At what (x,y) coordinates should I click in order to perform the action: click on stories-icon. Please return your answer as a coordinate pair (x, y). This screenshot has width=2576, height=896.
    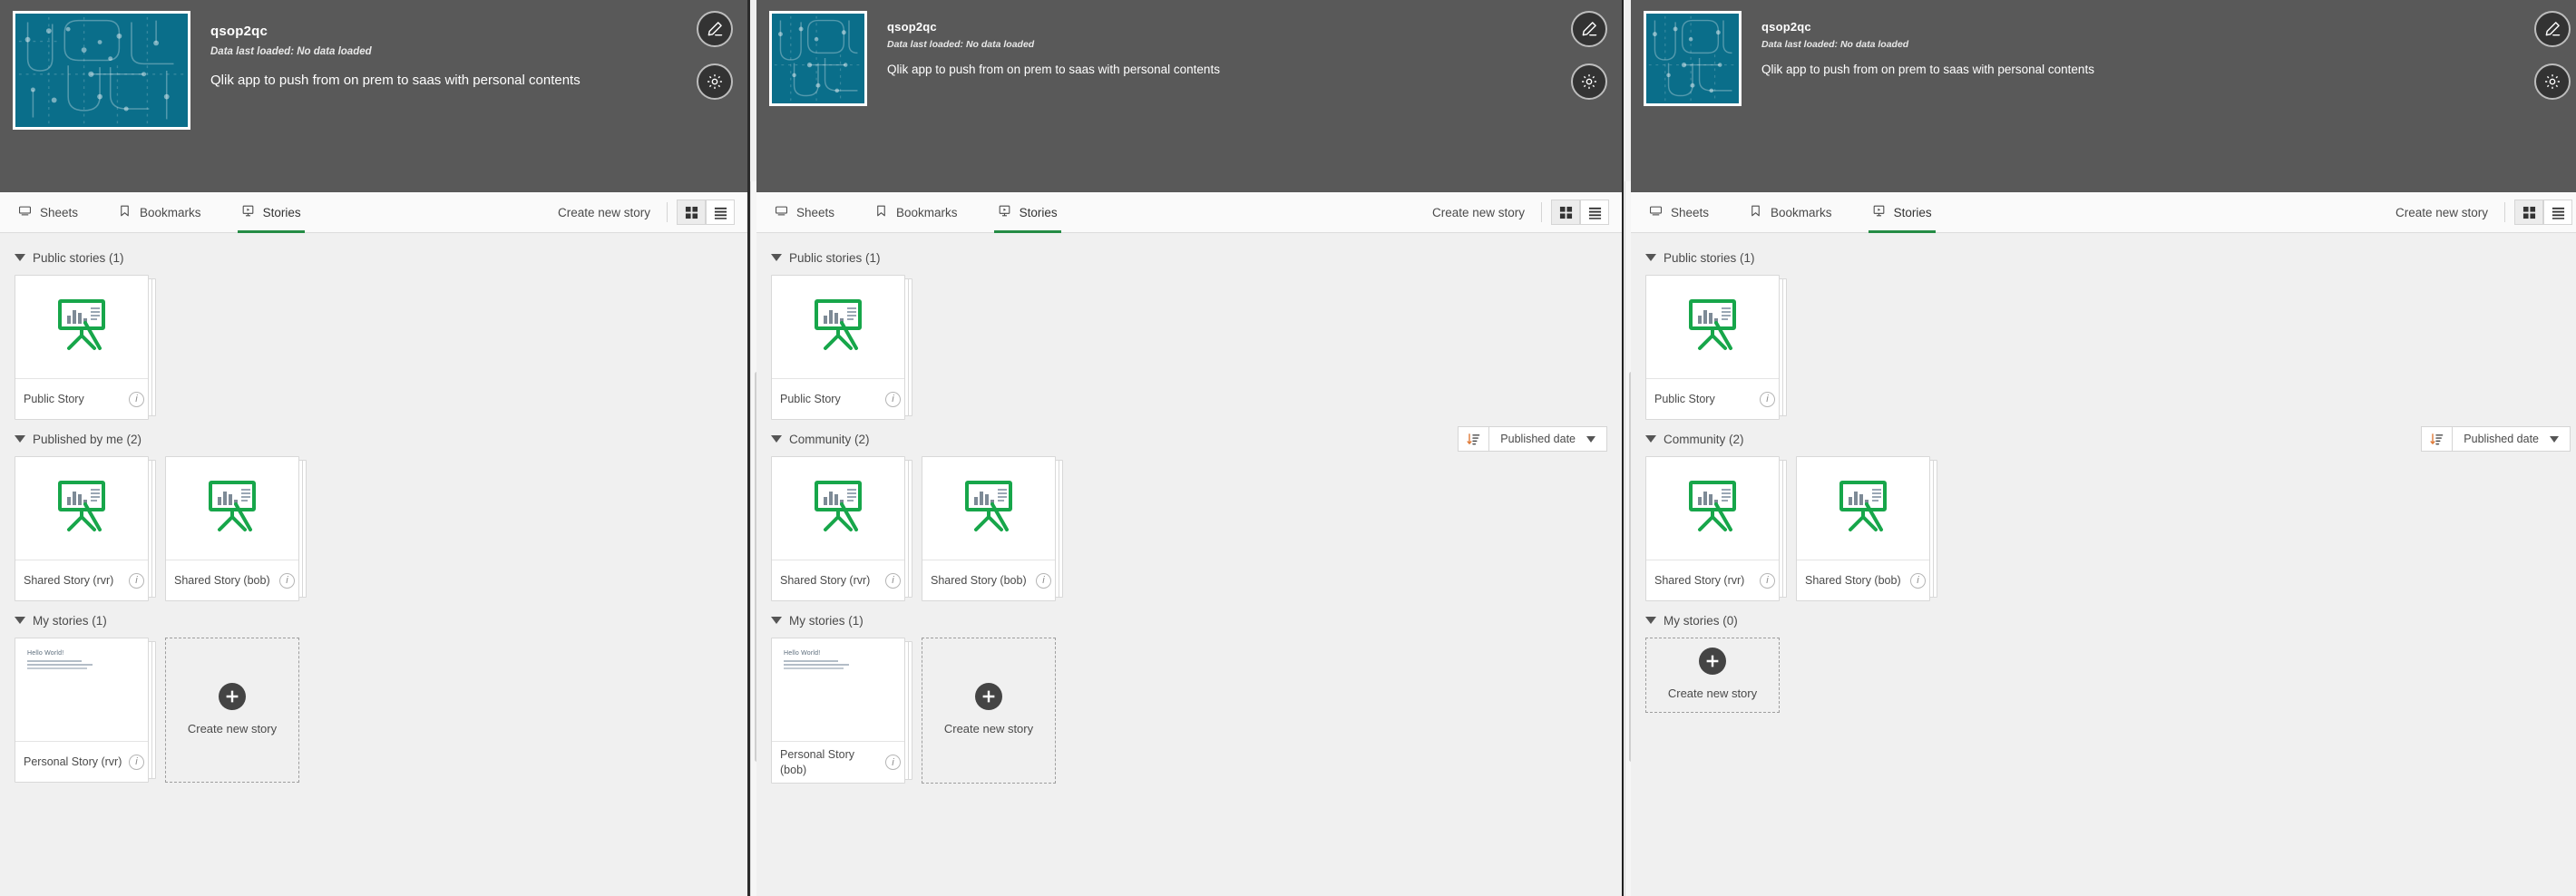
    Looking at the image, I should click on (248, 212).